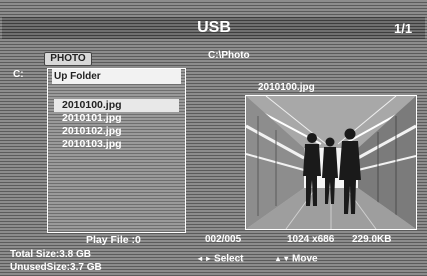 This screenshot has height=276, width=427. Describe the element at coordinates (229, 259) in the screenshot. I see `select-hint-label: Select` at that location.